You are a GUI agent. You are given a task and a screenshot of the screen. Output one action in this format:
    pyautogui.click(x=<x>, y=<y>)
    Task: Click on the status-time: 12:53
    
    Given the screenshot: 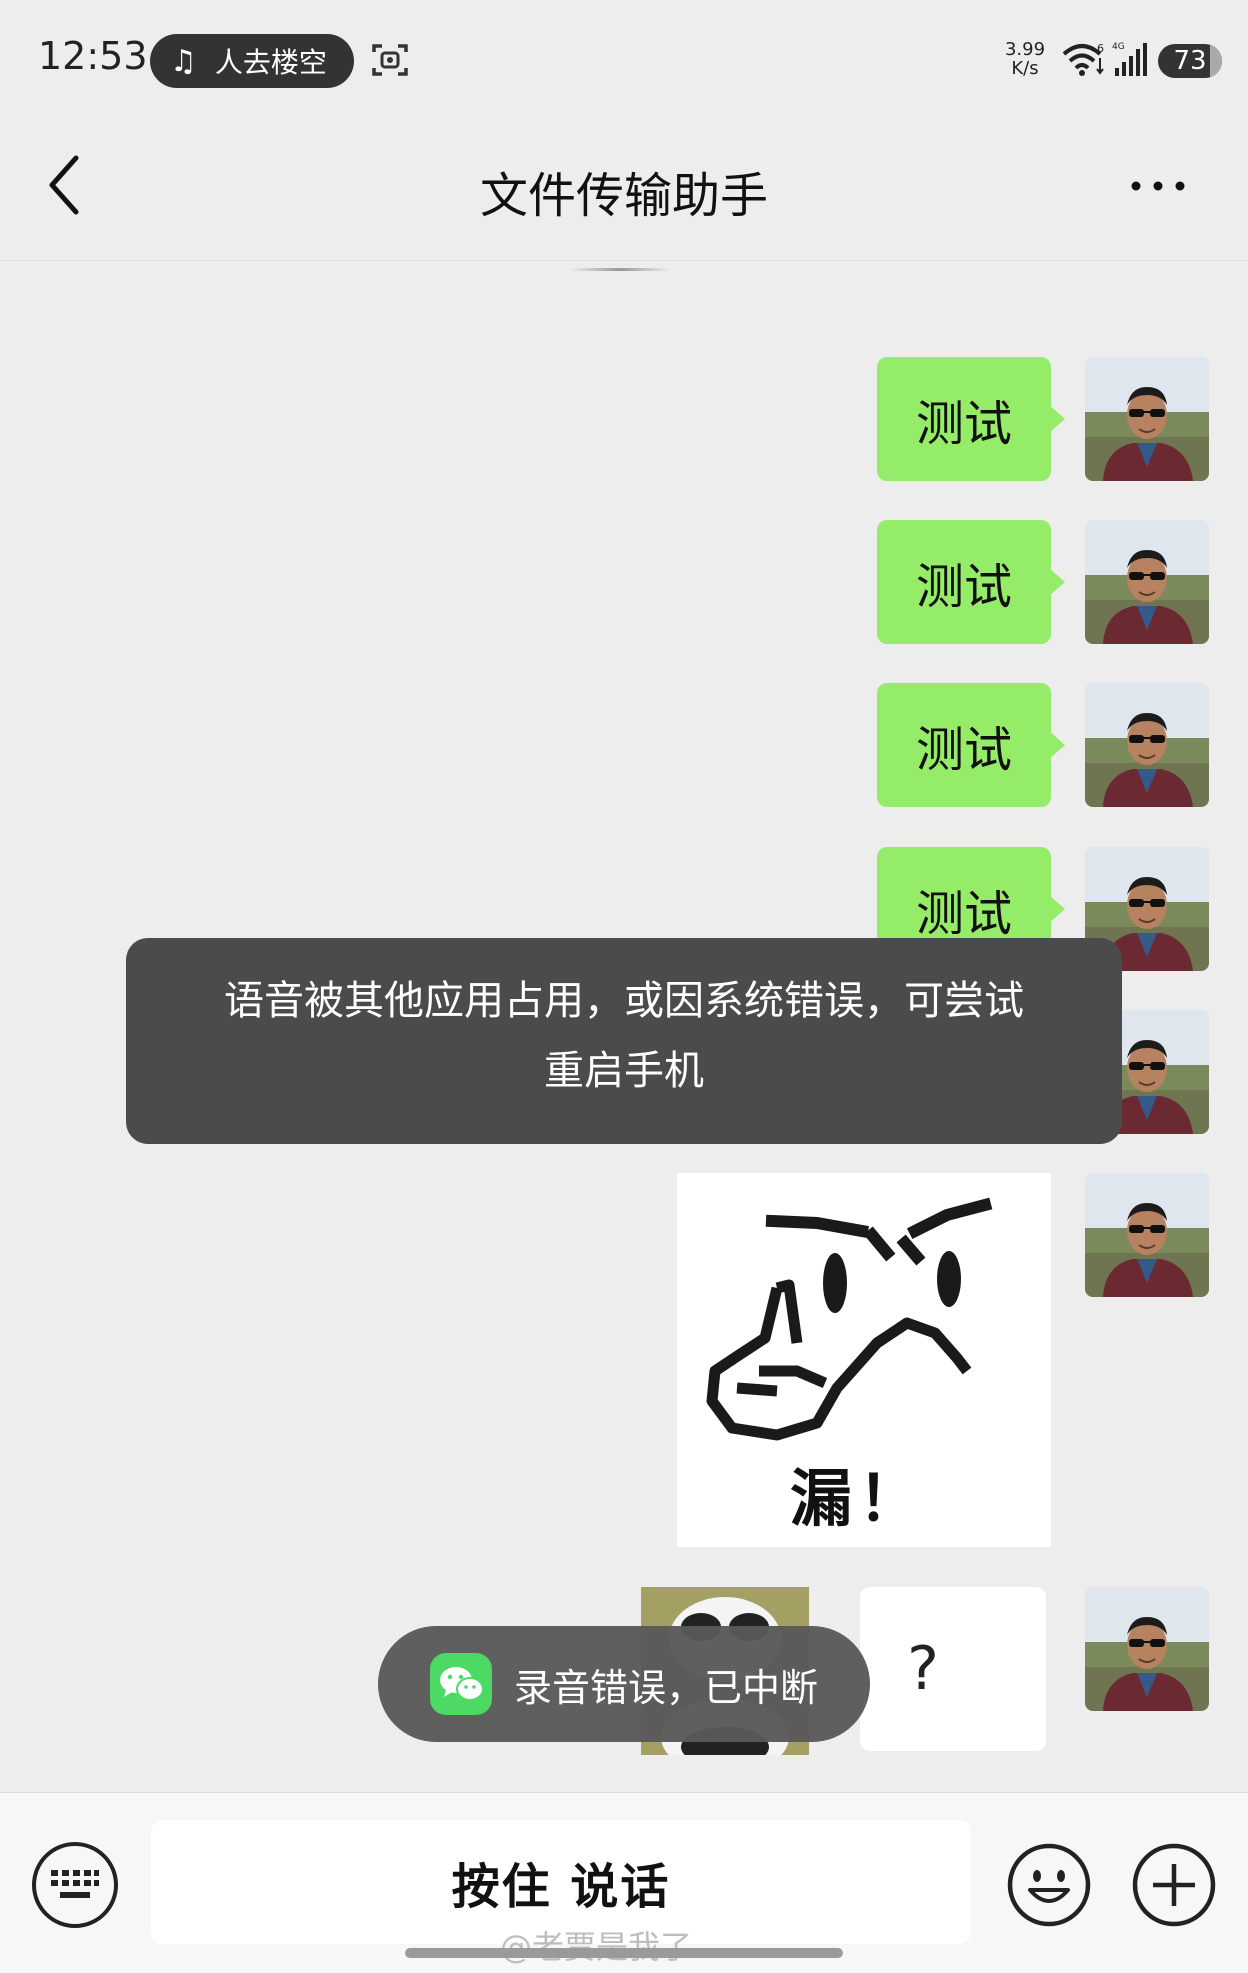 What is the action you would take?
    pyautogui.click(x=93, y=56)
    